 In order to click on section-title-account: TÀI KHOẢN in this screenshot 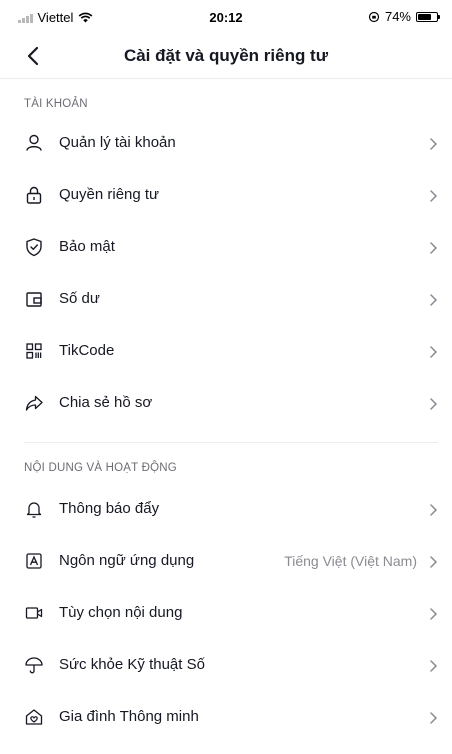, I will do `click(56, 104)`.